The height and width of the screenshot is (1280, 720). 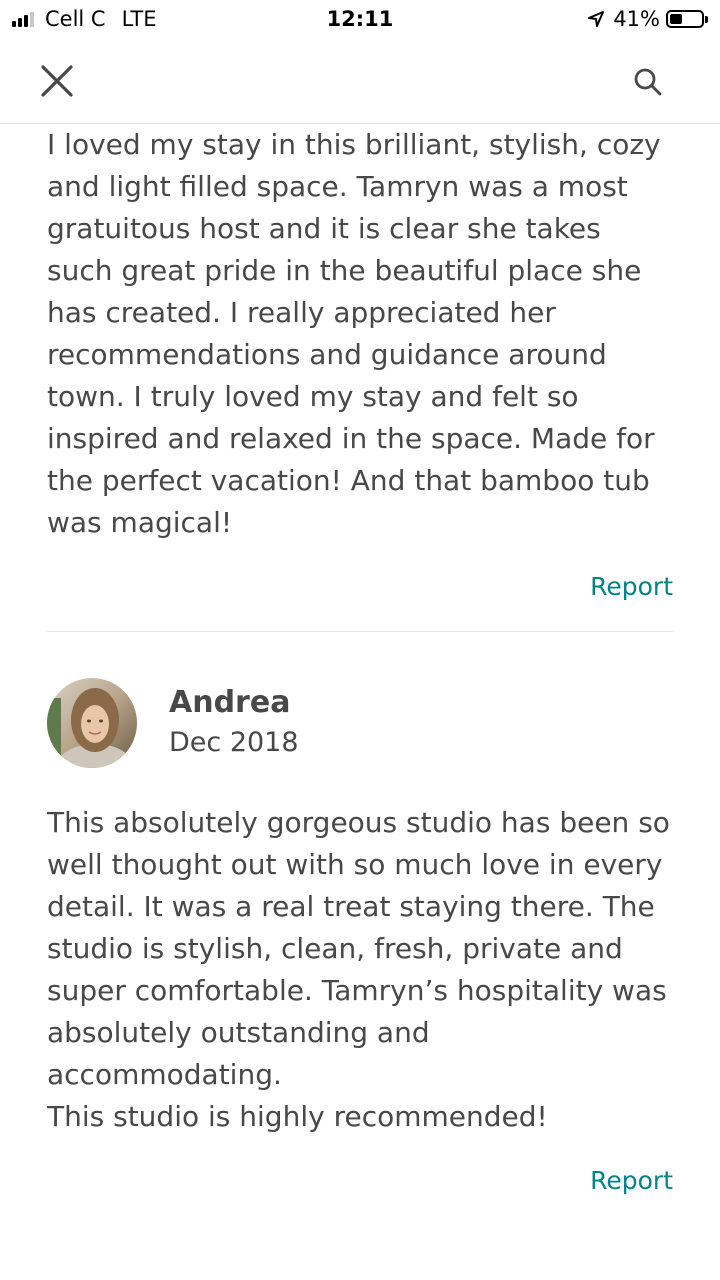 I want to click on reviewer-name: Andrea, so click(x=234, y=703).